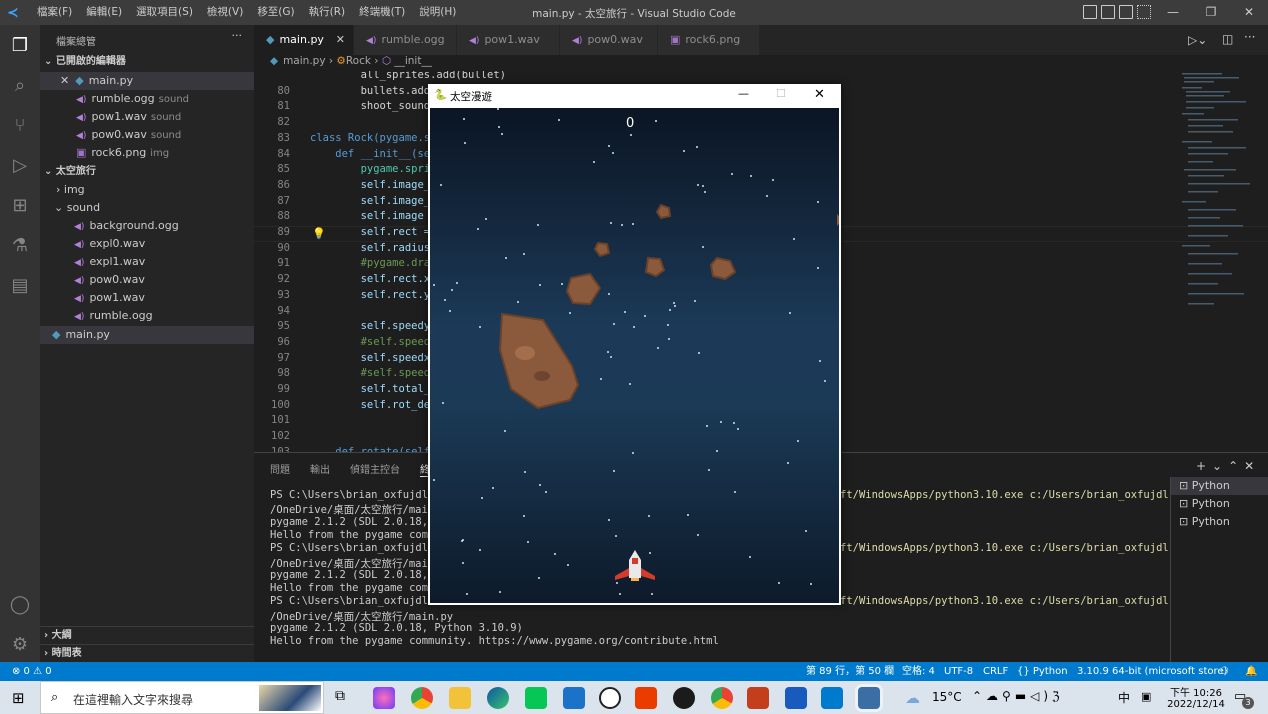 This screenshot has width=1268, height=714. I want to click on dell-icon, so click(610, 698).